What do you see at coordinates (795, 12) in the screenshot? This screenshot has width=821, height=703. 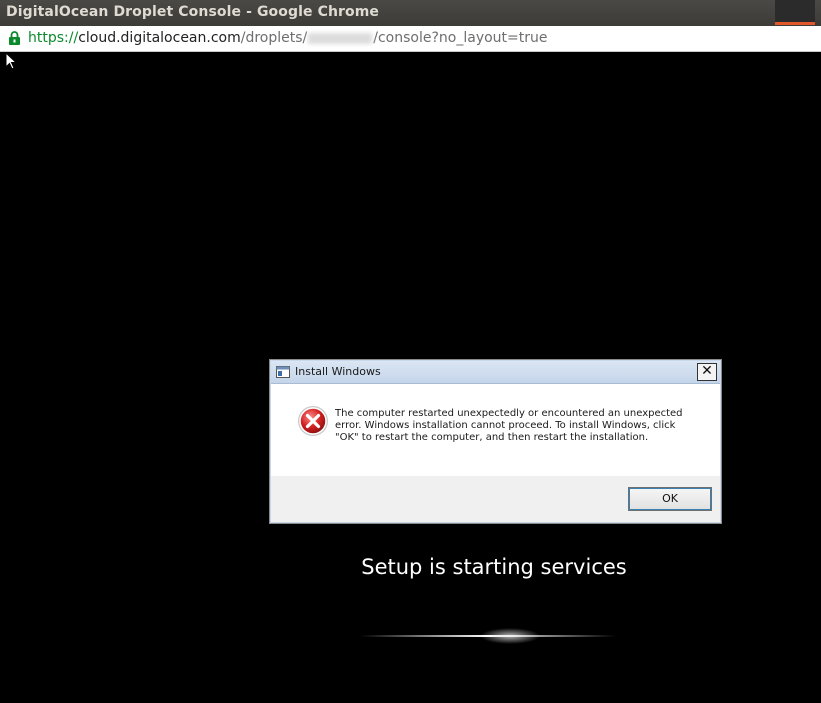 I see `window-thumbnail` at bounding box center [795, 12].